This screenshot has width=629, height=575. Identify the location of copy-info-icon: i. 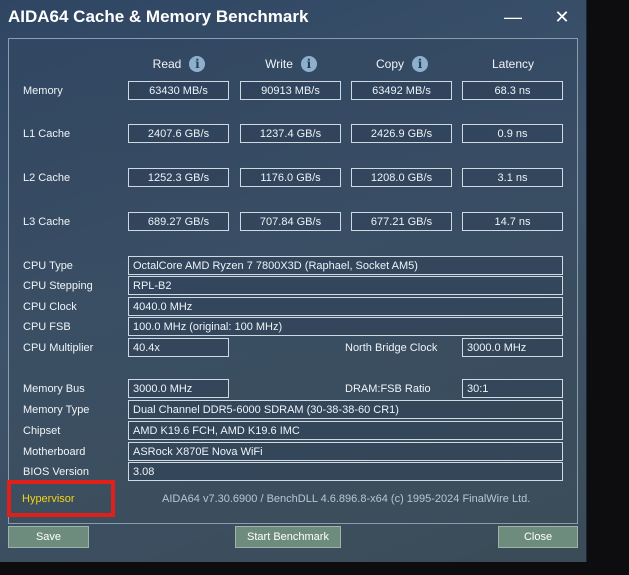
(420, 64).